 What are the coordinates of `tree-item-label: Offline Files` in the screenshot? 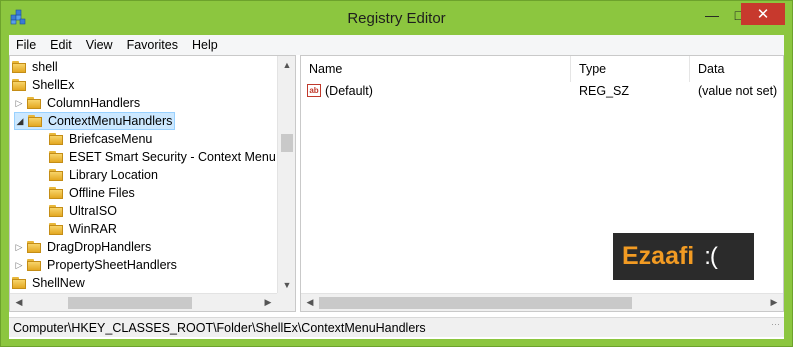 It's located at (102, 193).